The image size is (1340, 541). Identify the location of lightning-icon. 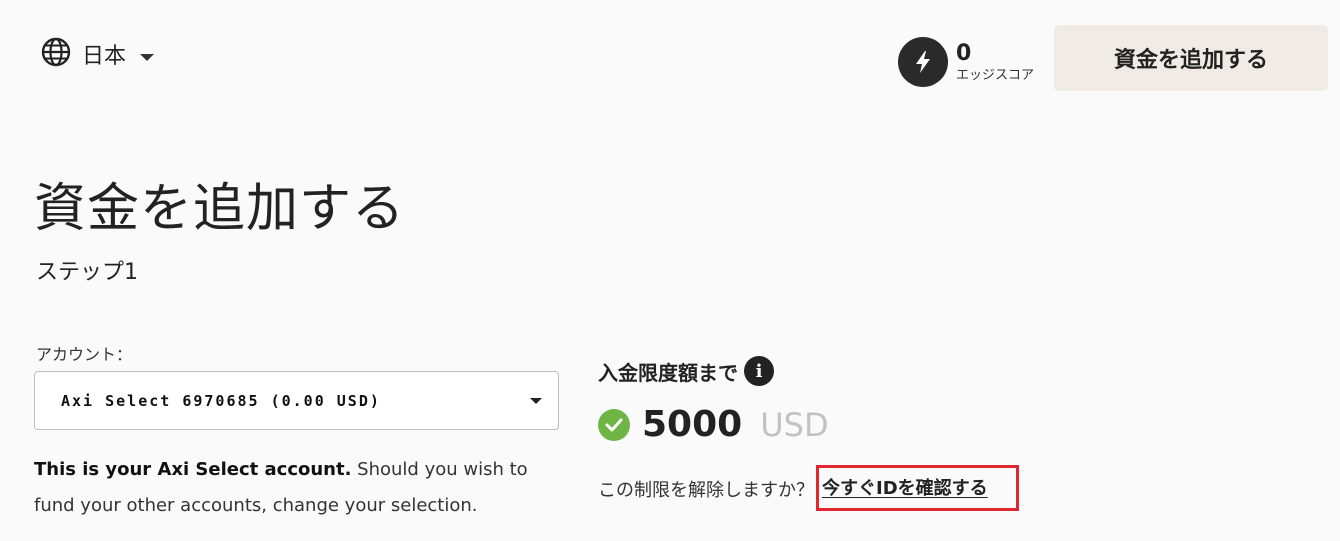
(923, 62).